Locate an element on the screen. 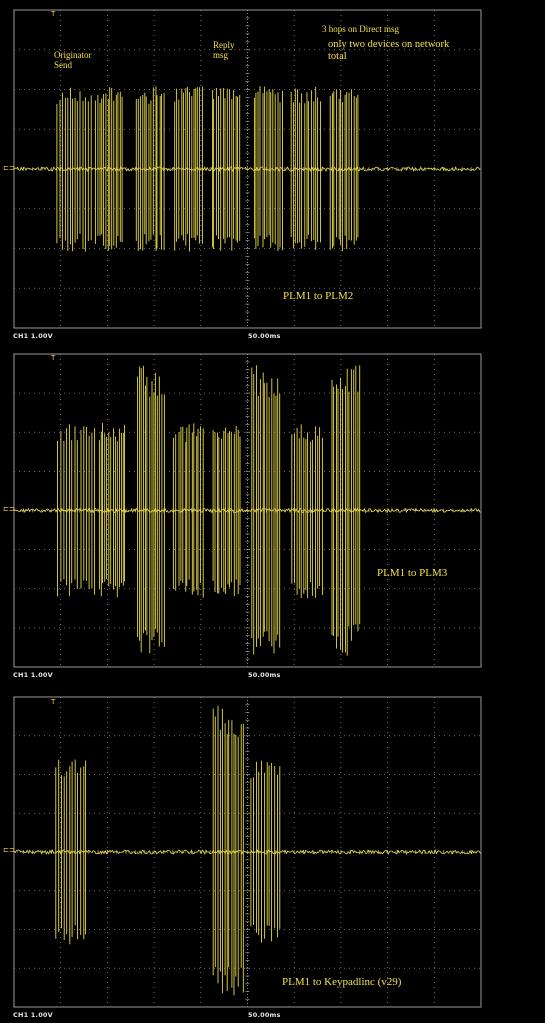 The width and height of the screenshot is (545, 1023). annotation-reply: Reply msg is located at coordinates (224, 50).